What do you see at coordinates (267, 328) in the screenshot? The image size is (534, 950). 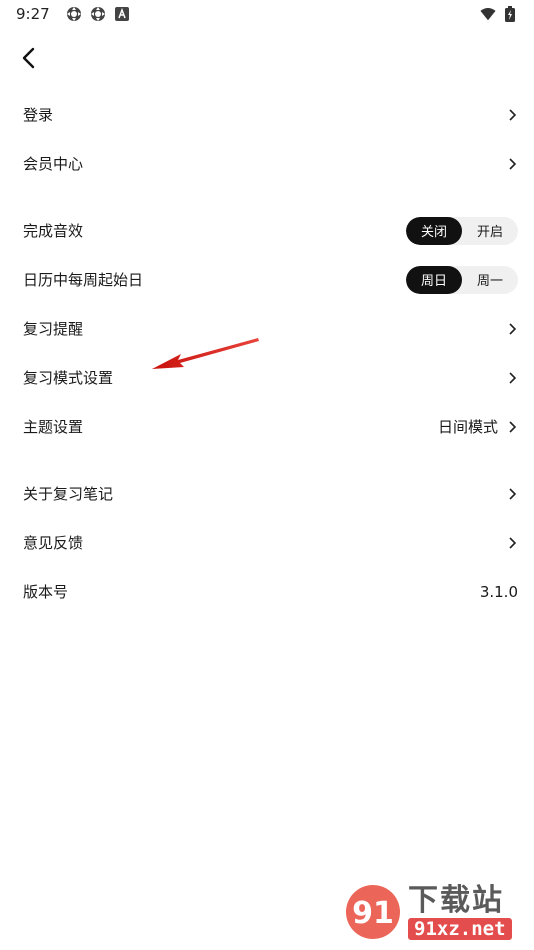 I see `row-review-reminder: 复习提醒` at bounding box center [267, 328].